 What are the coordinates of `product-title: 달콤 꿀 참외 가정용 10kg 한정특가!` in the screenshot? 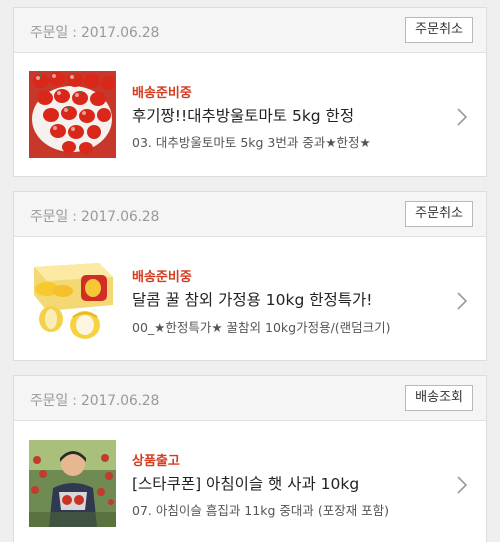 It's located at (252, 300).